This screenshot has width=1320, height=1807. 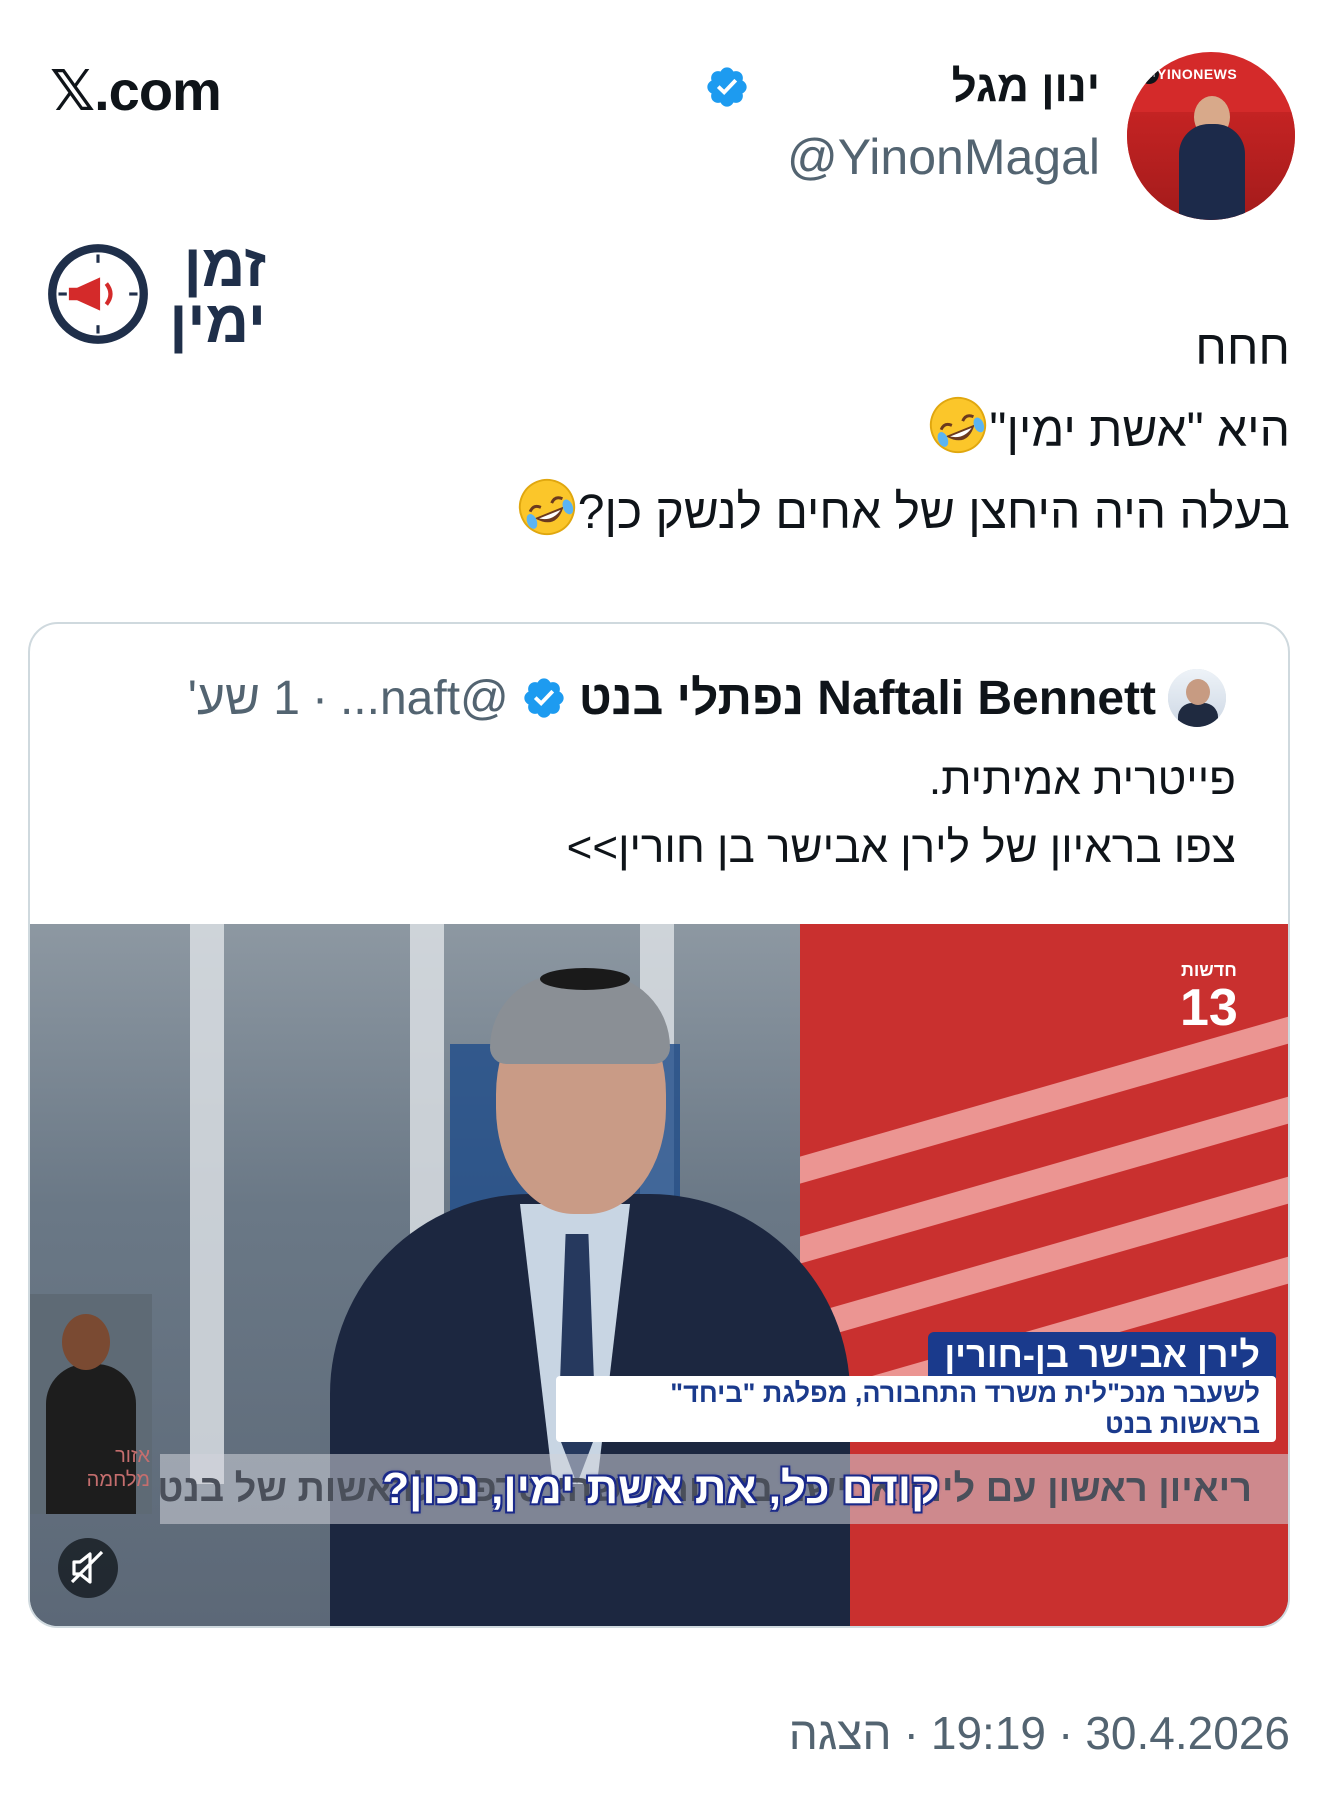 I want to click on author-avatar: 1M YINONEWS, so click(x=1211, y=136).